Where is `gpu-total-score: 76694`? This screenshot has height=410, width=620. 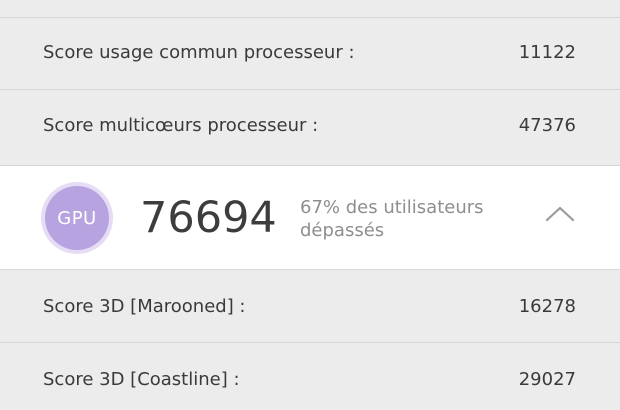
gpu-total-score: 76694 is located at coordinates (208, 218).